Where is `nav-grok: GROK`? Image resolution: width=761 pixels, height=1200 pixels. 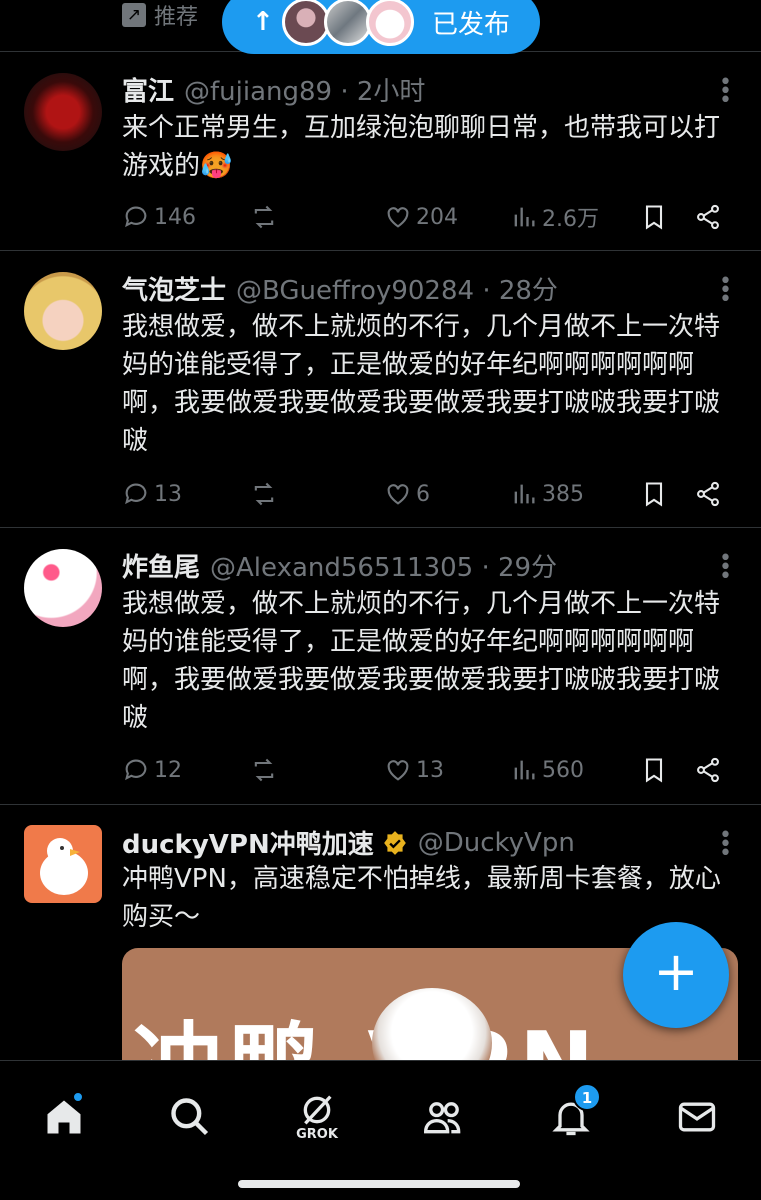 nav-grok: GROK is located at coordinates (317, 1117).